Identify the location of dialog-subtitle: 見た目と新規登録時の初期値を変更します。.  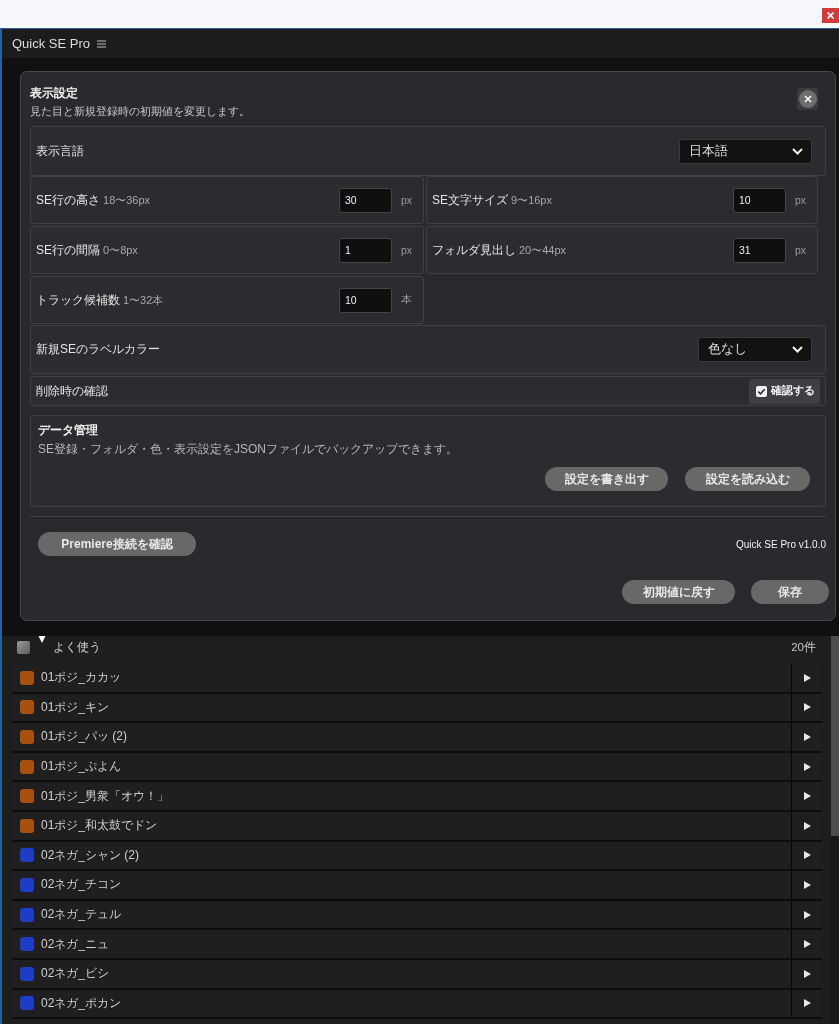
(140, 111).